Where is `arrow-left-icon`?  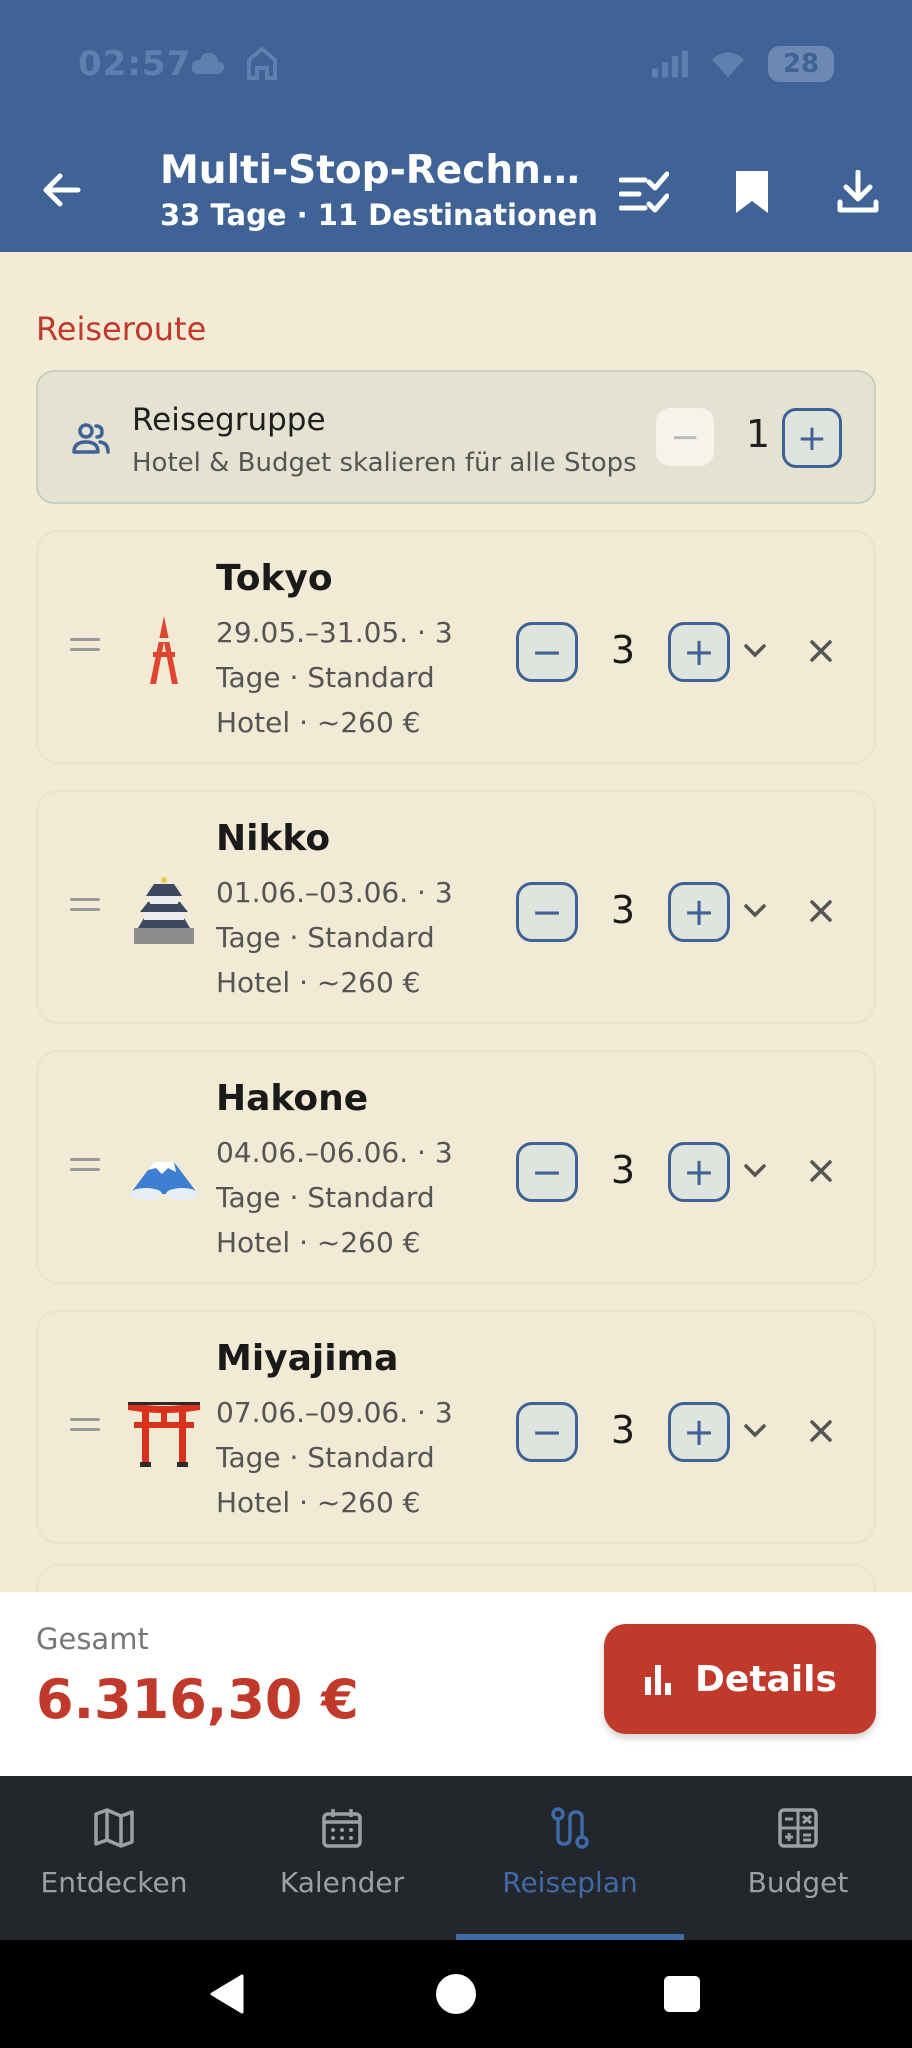
arrow-left-icon is located at coordinates (62, 190).